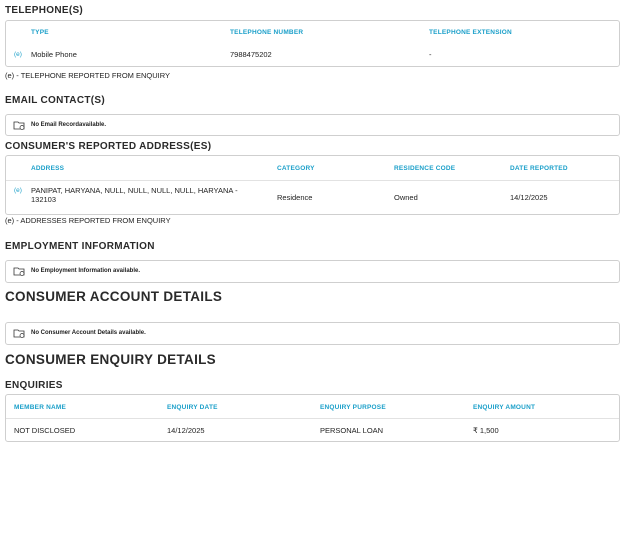  Describe the element at coordinates (486, 430) in the screenshot. I see `enquiry-amount: ₹ 1,500` at that location.